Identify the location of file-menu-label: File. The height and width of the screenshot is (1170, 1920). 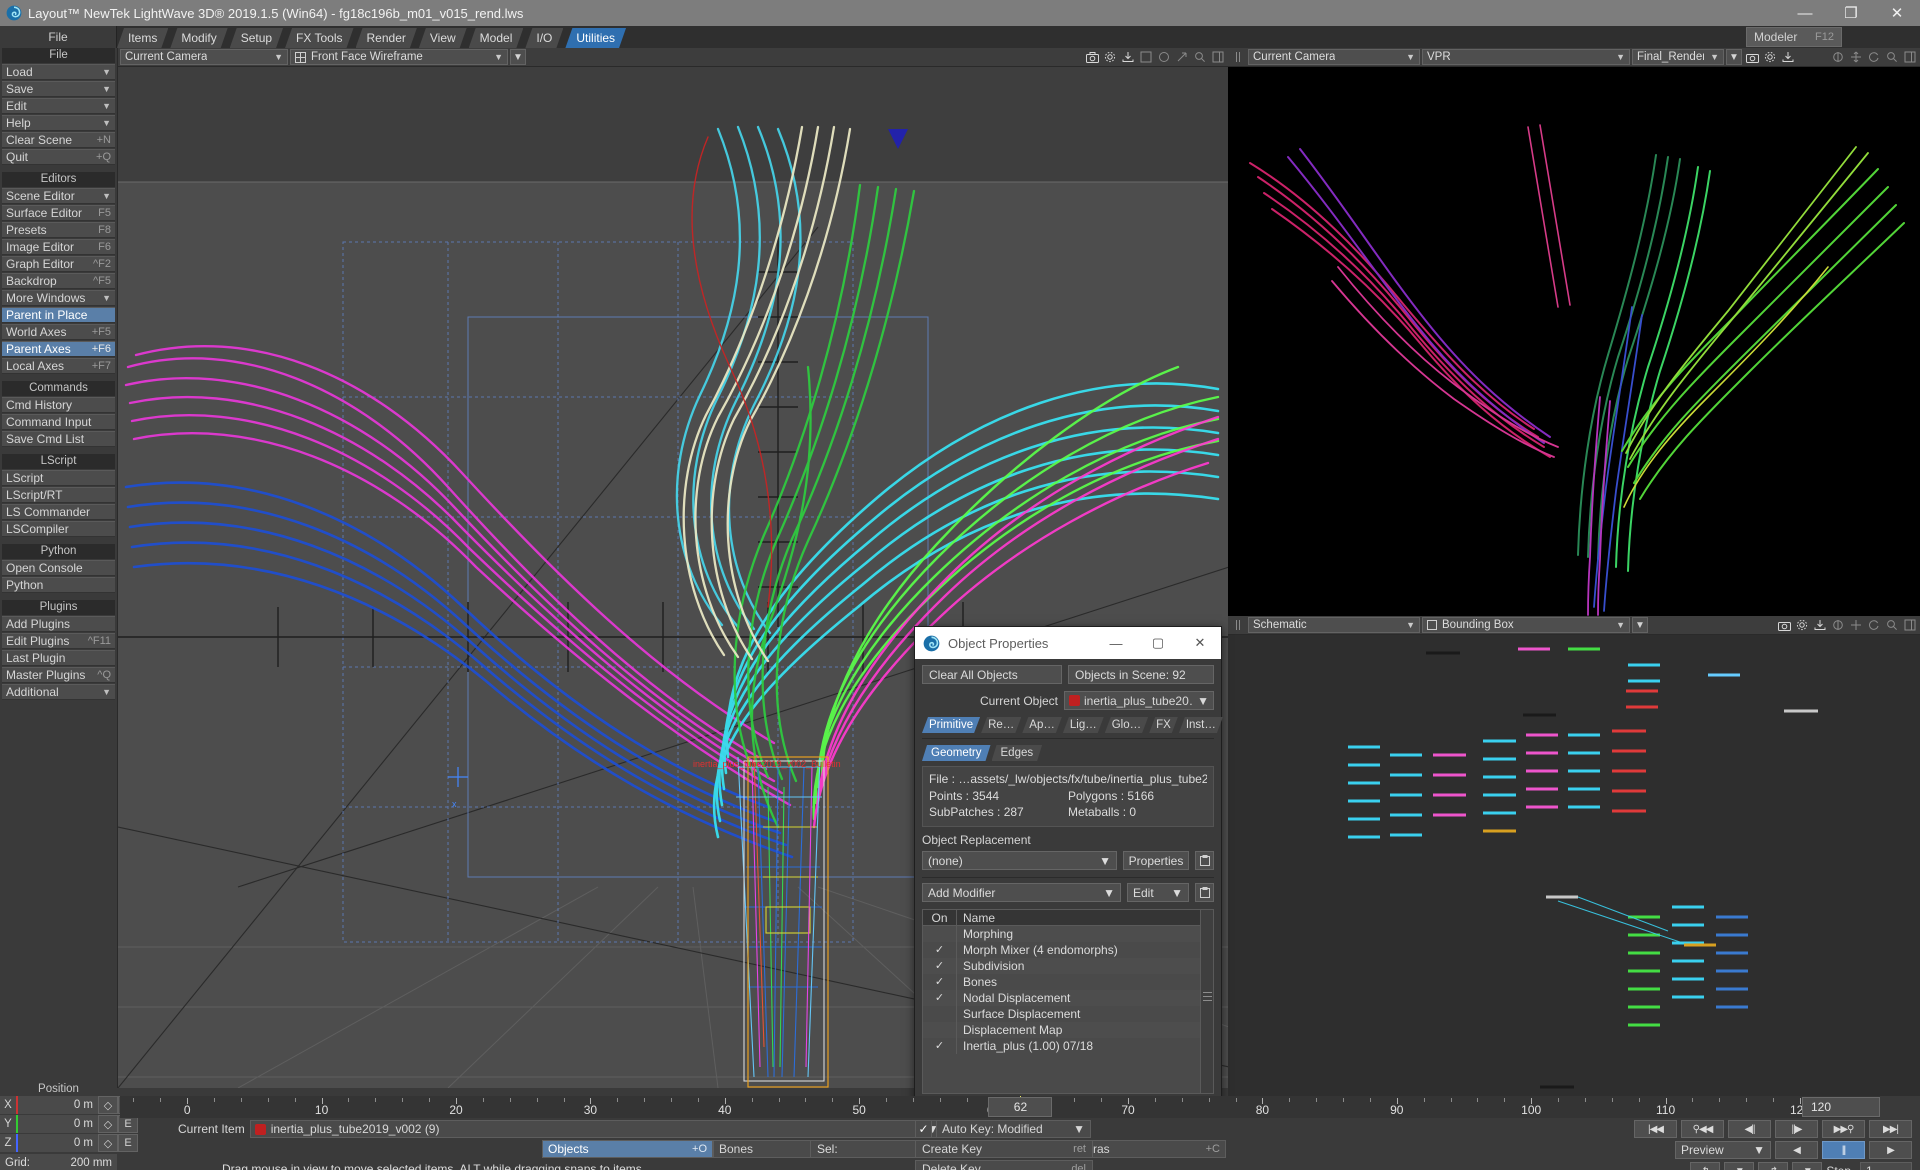
(58, 37).